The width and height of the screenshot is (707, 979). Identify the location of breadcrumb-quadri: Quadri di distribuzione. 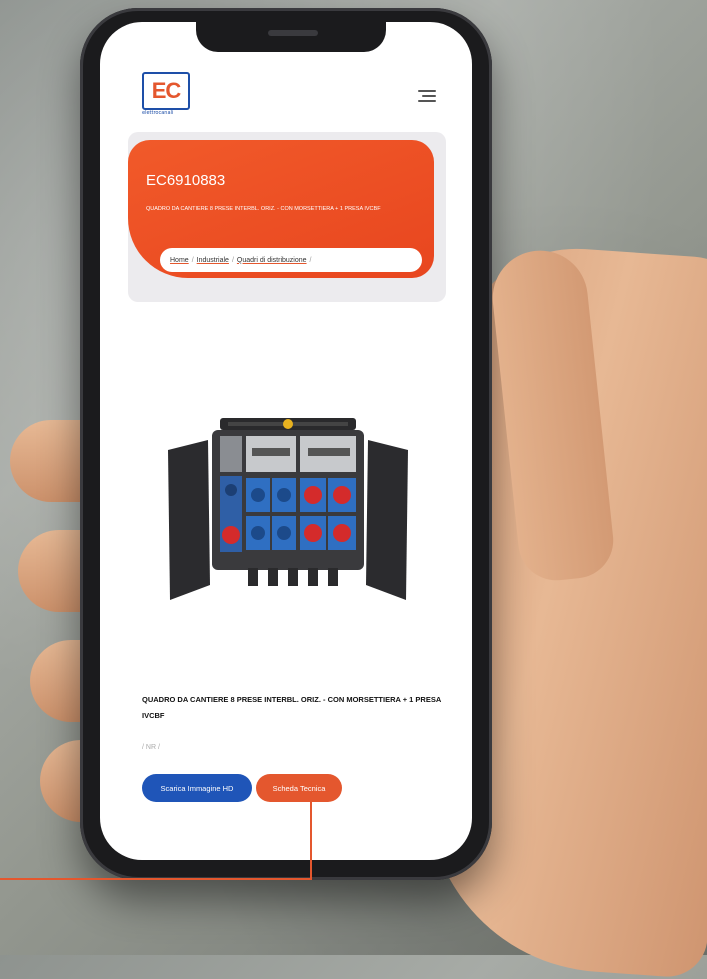
(272, 260).